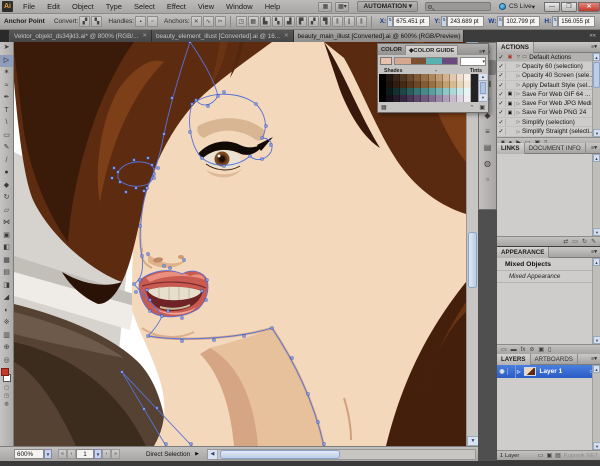 The width and height of the screenshot is (600, 466). Describe the element at coordinates (313, 21) in the screenshot. I see `align-middle-icon: ▞` at that location.